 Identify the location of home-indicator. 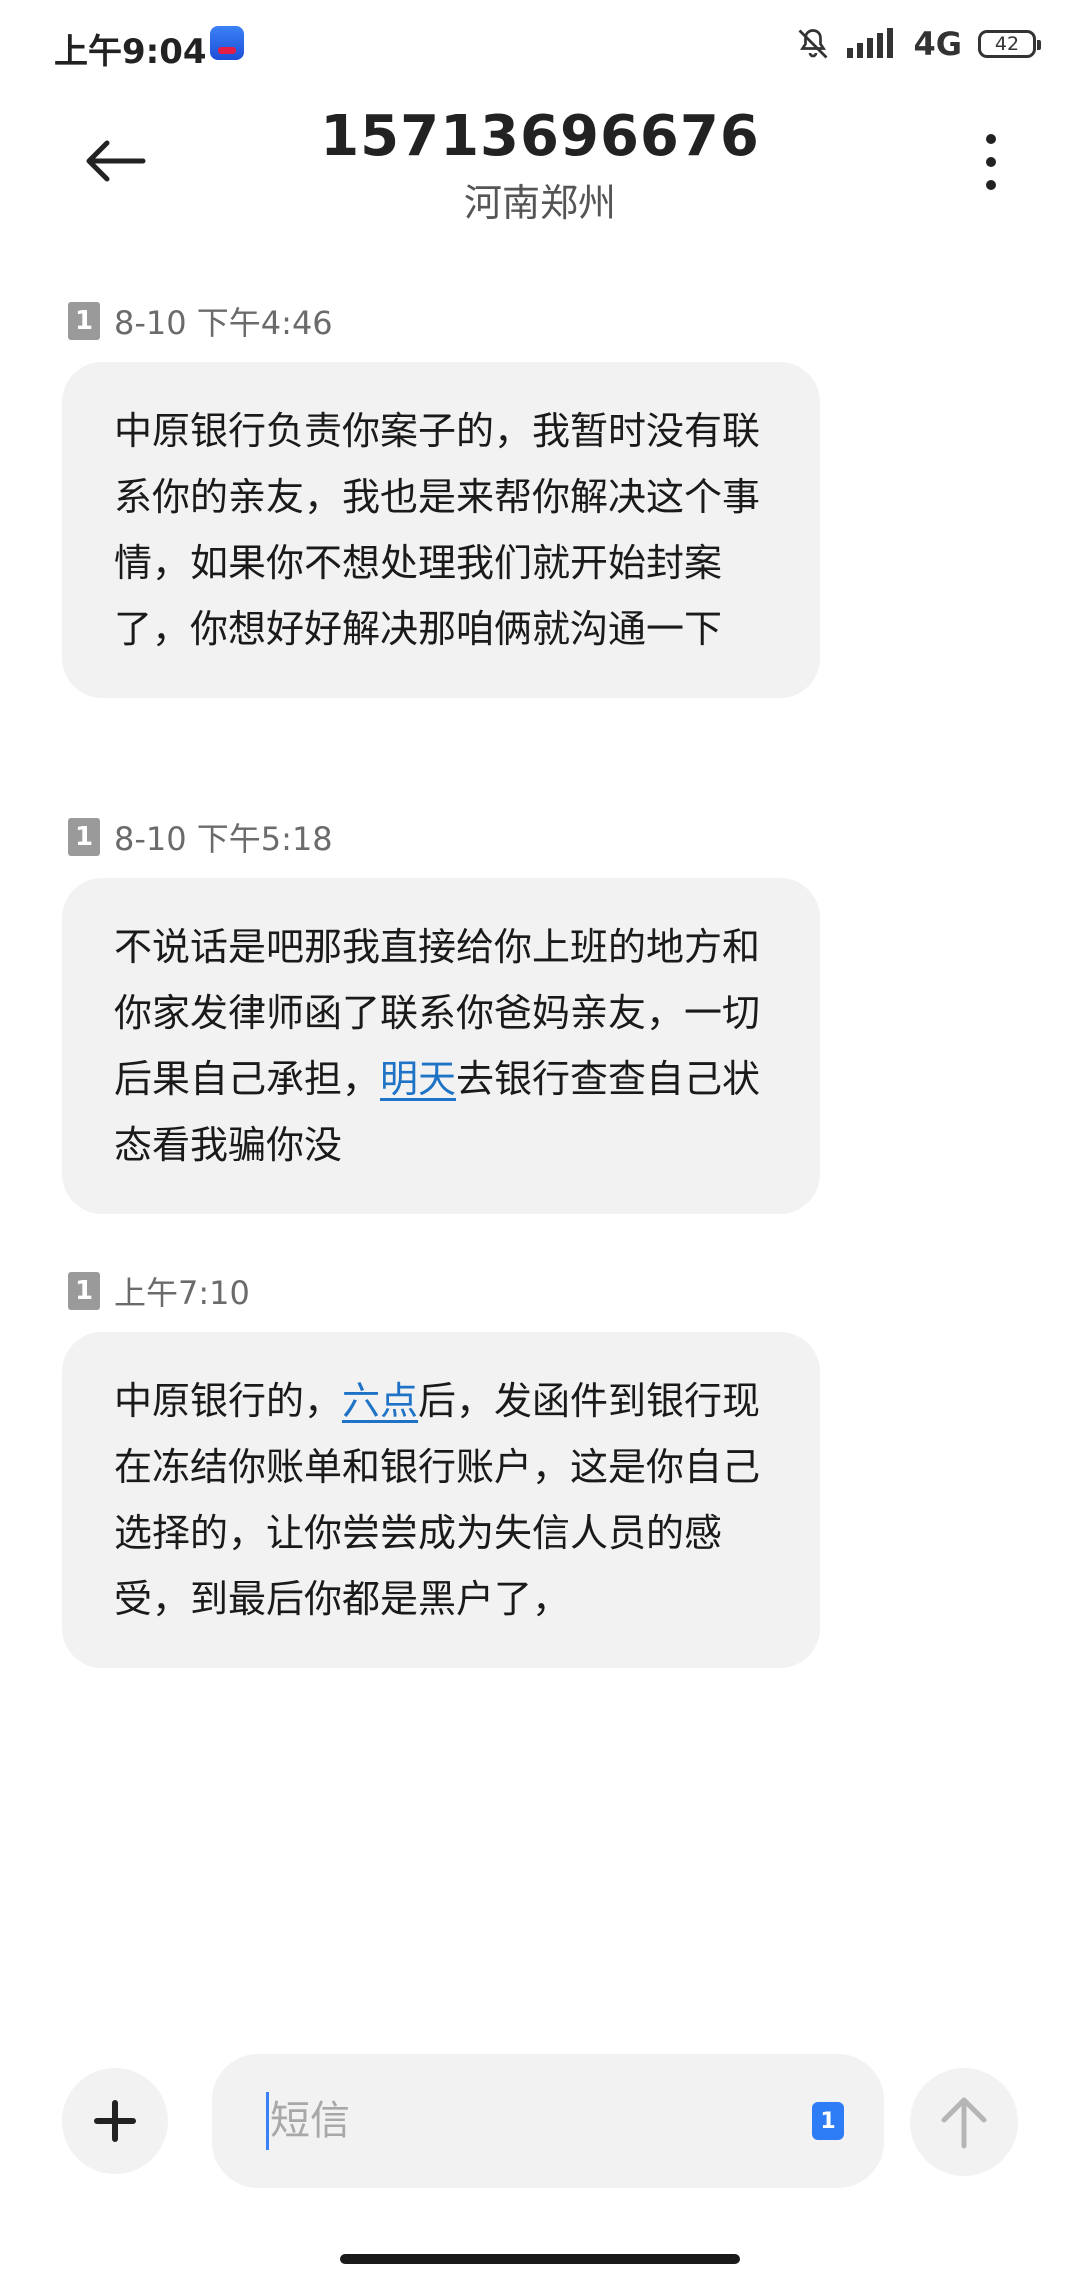
(540, 2259).